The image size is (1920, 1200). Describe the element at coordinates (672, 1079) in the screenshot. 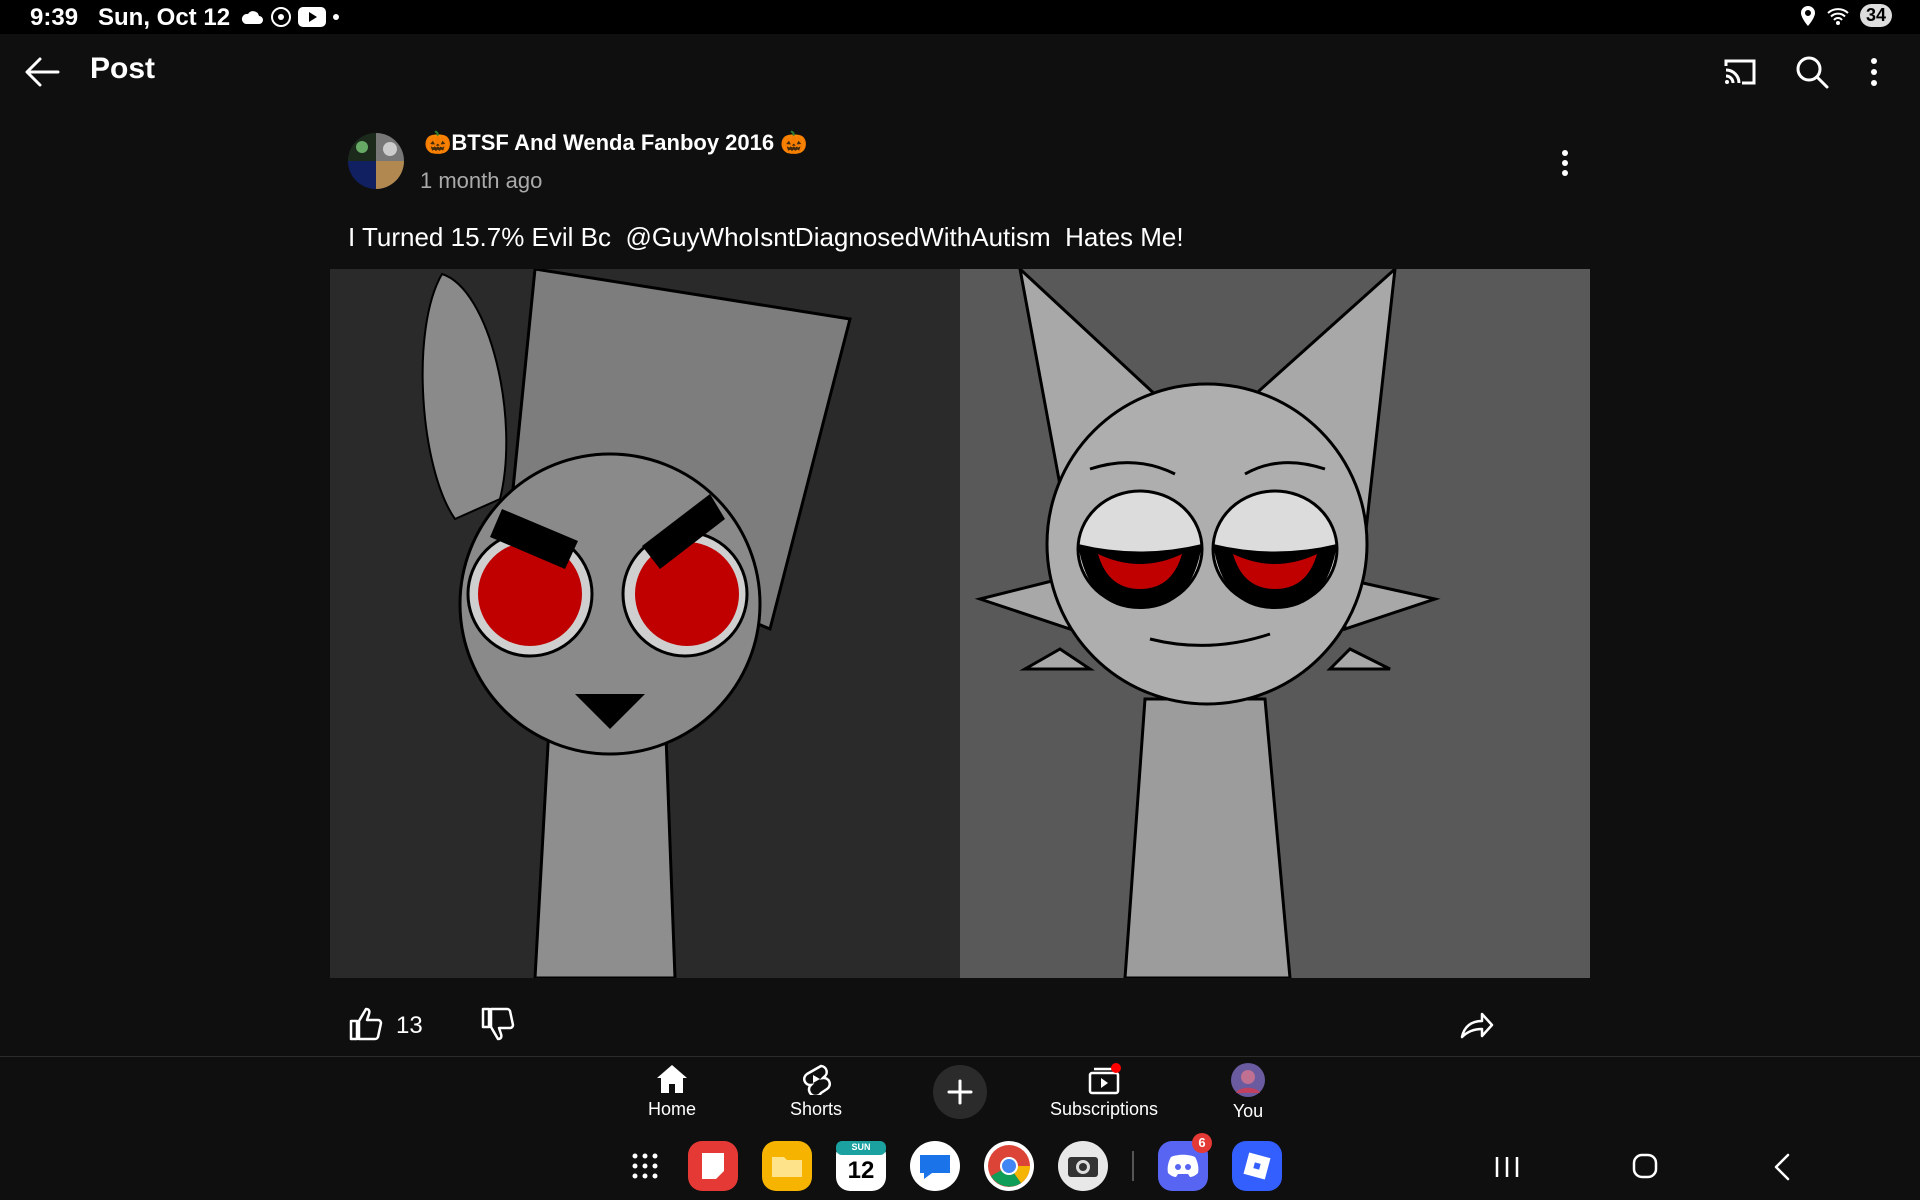

I see `home-icon` at that location.